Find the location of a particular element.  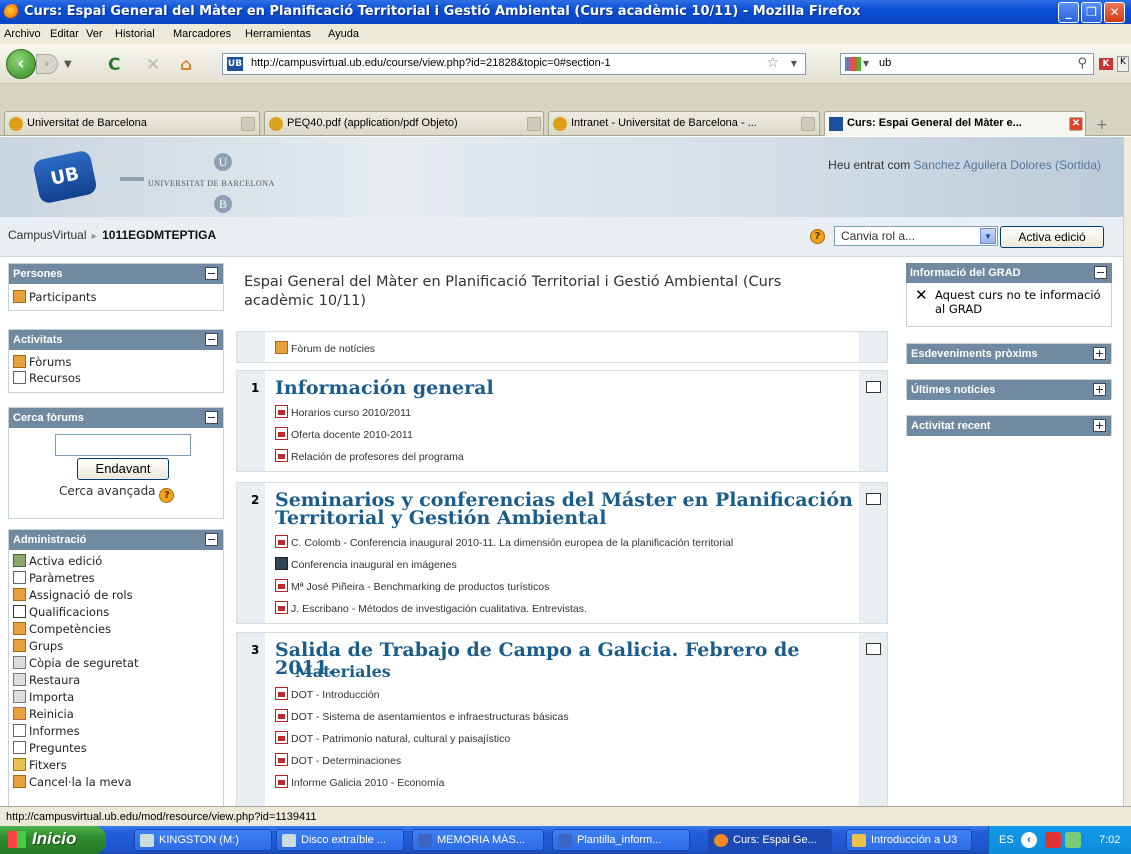

bookmark-star-icon: ☆ is located at coordinates (772, 63).